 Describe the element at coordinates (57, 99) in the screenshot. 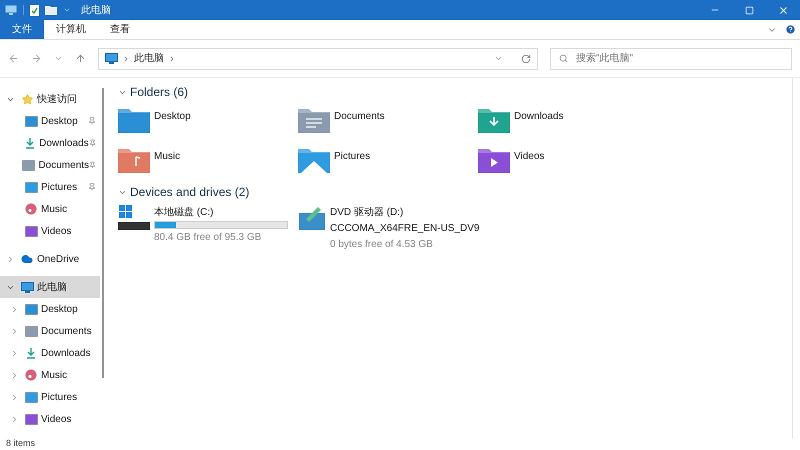

I see `sidebar-label: 快速访问` at that location.